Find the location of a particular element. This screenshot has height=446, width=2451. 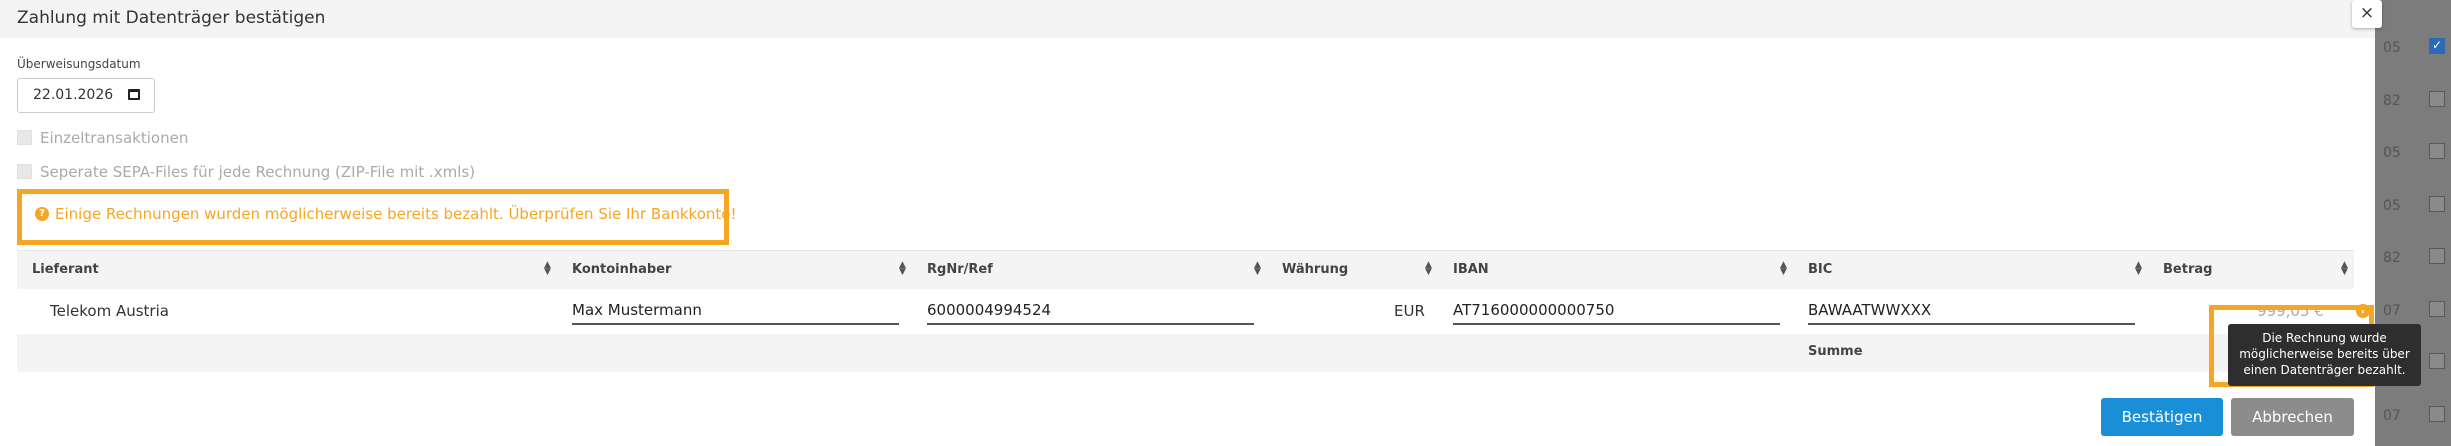

table-sum-row: Summe is located at coordinates (1185, 353).